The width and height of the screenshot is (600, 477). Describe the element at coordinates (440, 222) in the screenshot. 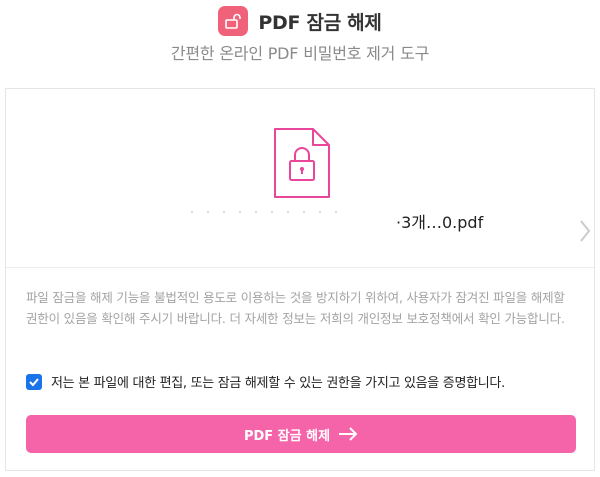

I see `file-name: ·3개…0.pdf` at that location.